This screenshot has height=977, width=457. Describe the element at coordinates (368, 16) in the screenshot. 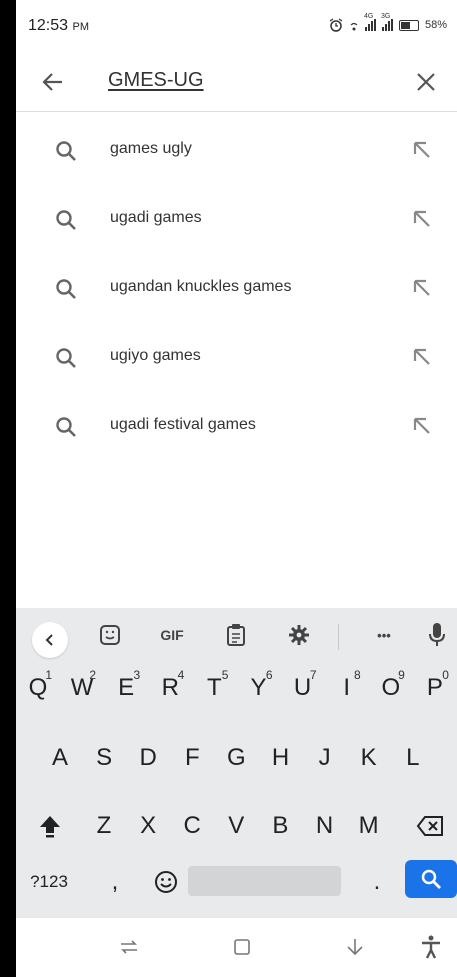

I see `net-4g-label: 4G` at that location.